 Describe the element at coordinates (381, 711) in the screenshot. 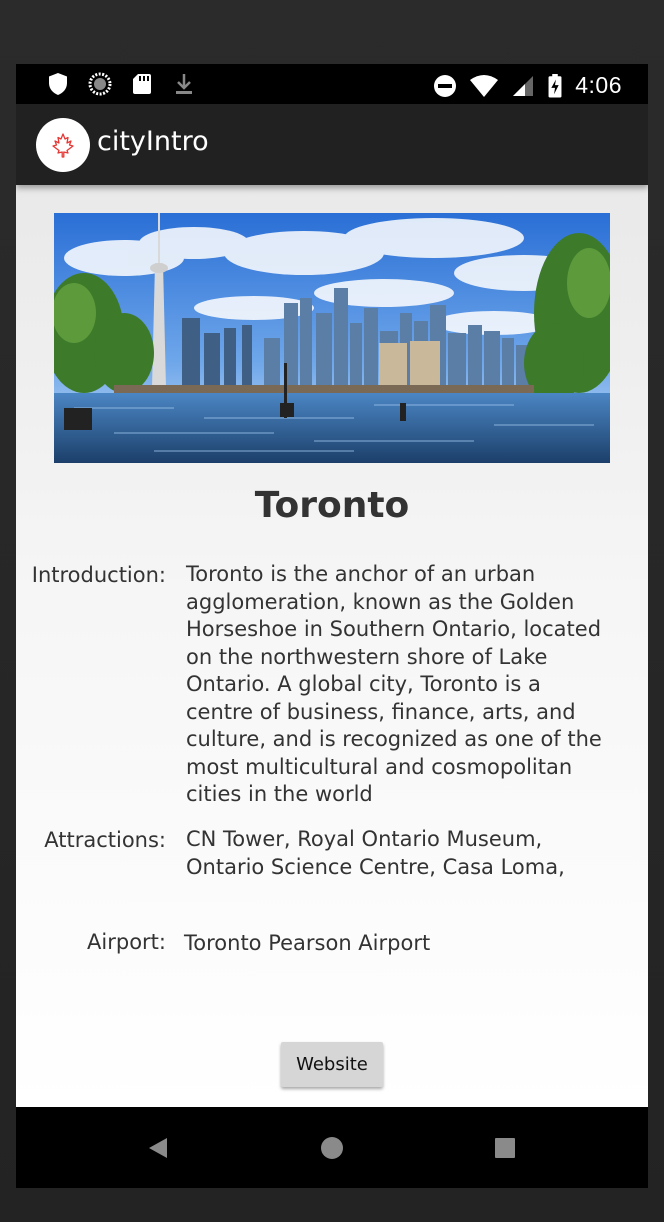

I see `intro-line: centre of business, finance, arts, and` at that location.